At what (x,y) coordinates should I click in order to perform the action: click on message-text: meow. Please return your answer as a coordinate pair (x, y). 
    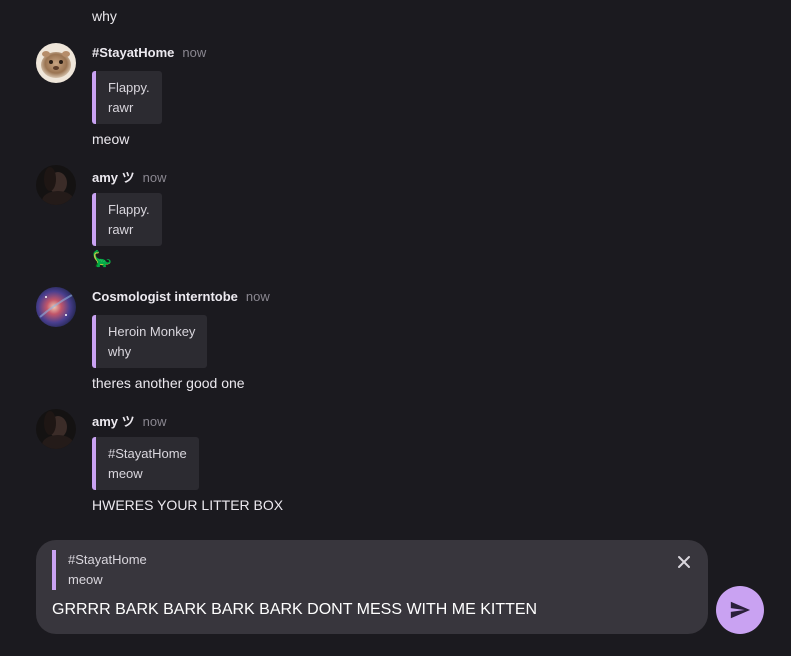
    Looking at the image, I should click on (111, 139).